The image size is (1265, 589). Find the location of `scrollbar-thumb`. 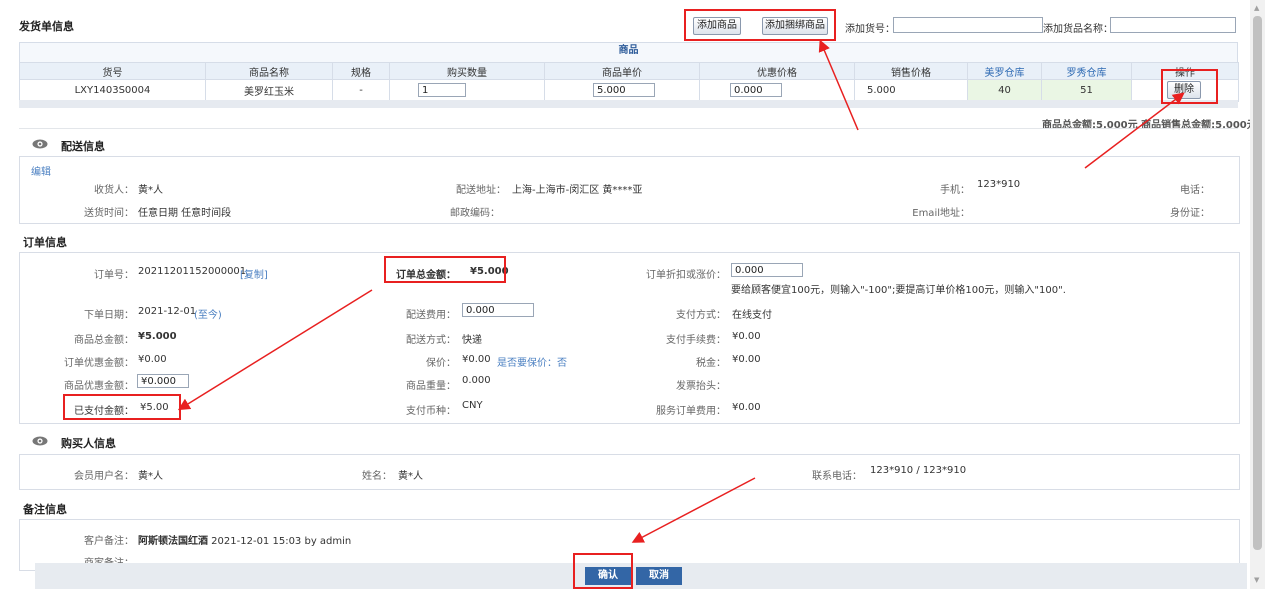

scrollbar-thumb is located at coordinates (1257, 283).